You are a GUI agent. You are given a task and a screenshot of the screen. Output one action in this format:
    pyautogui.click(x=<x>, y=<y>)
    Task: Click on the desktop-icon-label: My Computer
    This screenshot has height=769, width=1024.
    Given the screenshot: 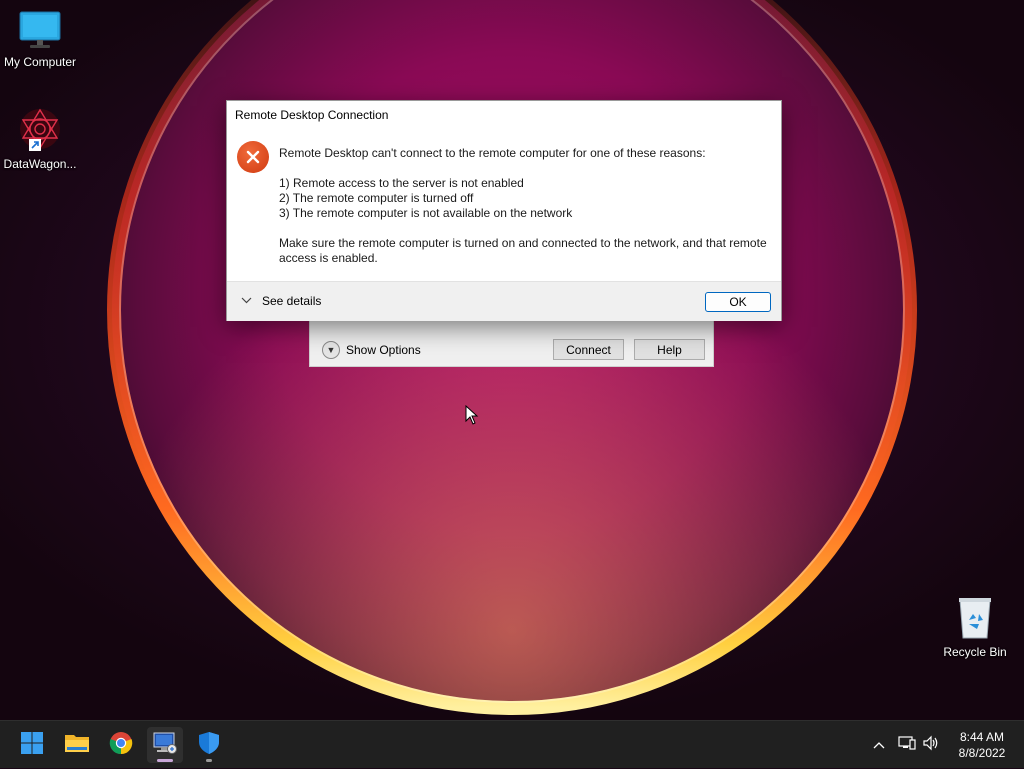 What is the action you would take?
    pyautogui.click(x=40, y=62)
    